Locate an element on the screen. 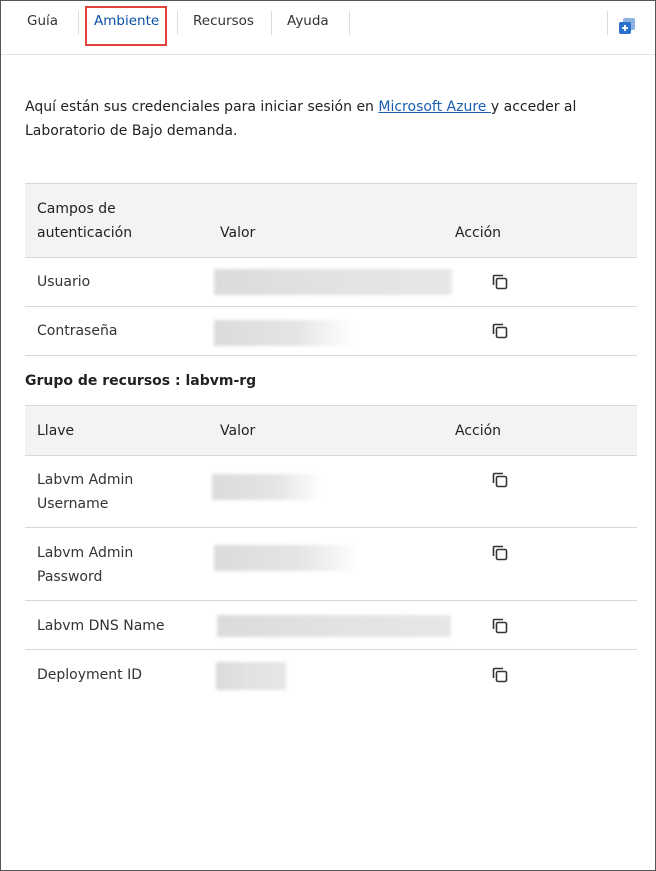 This screenshot has width=656, height=871. table-header: Campos de autenticación Valor Acción is located at coordinates (331, 220).